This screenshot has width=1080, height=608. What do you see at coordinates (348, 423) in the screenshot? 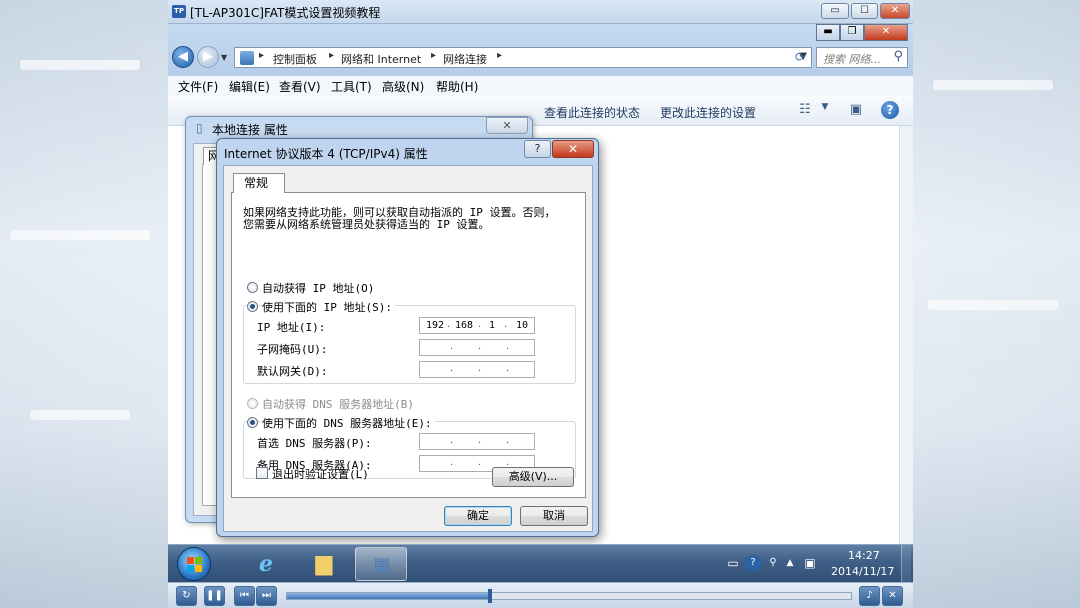
I see `manual-dns-label: 使用下面的 DNS 服务器地址(E):` at bounding box center [348, 423].